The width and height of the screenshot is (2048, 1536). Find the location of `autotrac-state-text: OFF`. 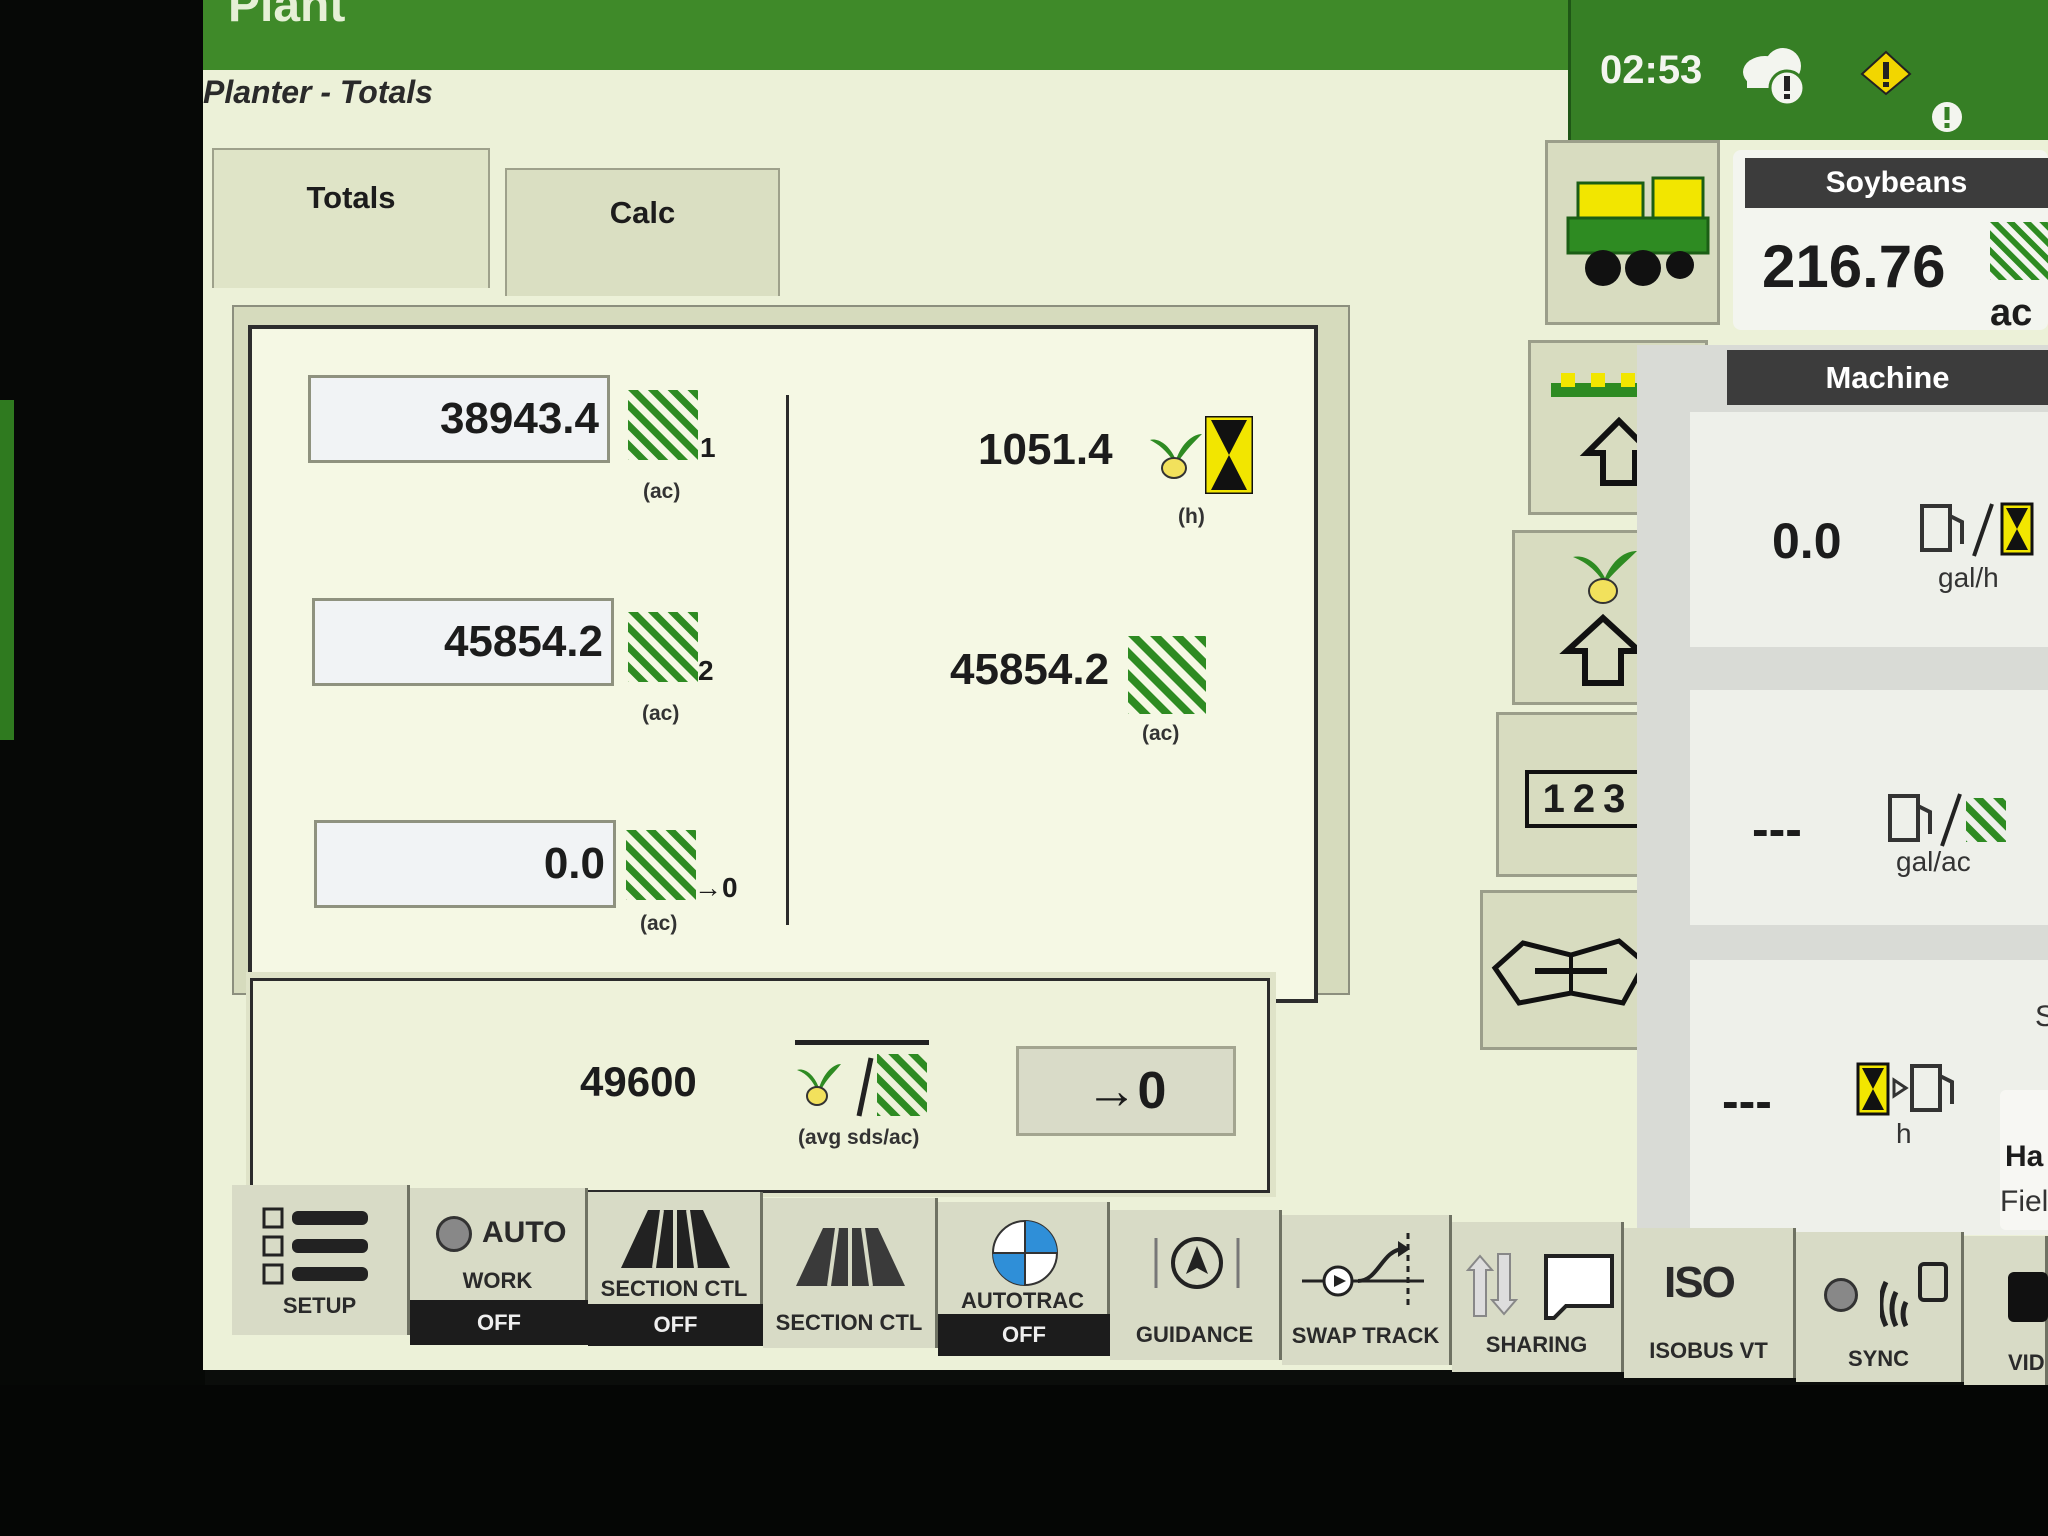

autotrac-state-text: OFF is located at coordinates (1024, 1334).